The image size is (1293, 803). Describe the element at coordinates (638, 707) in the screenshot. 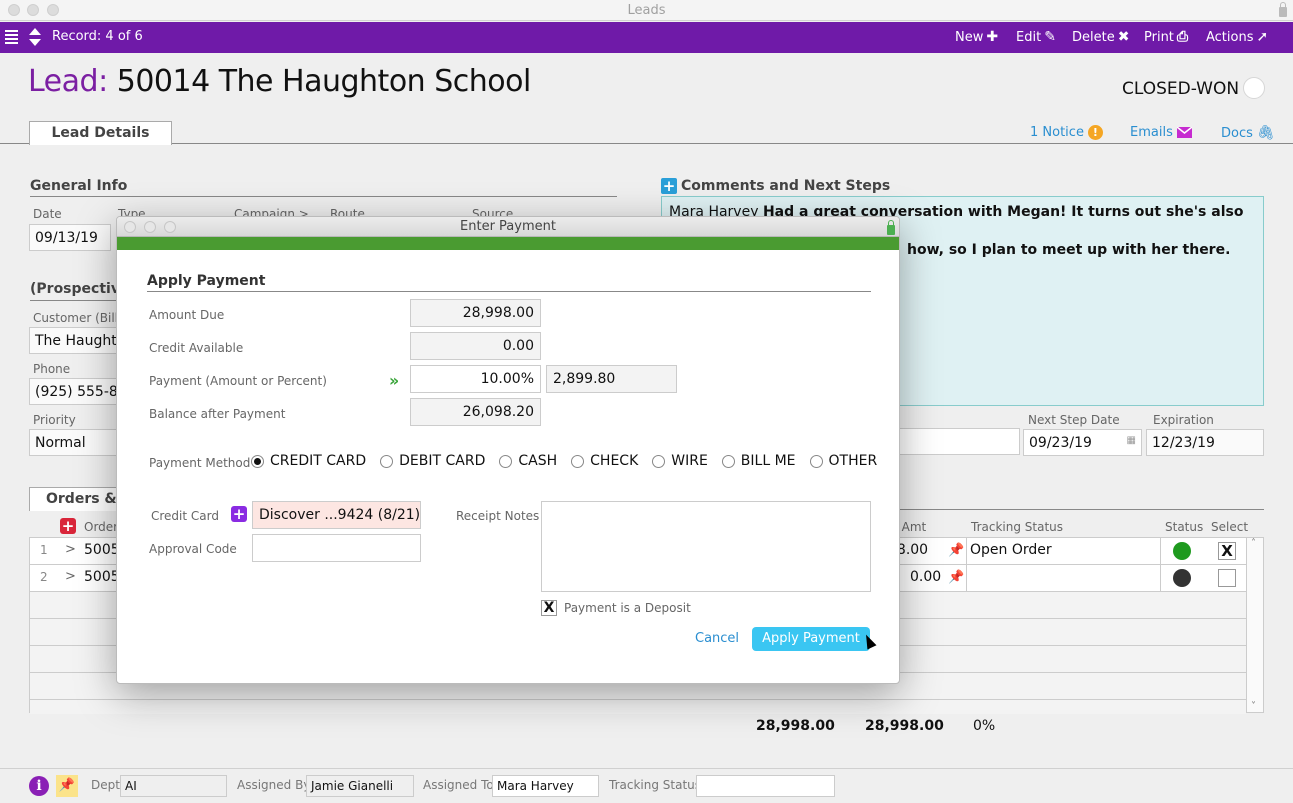

I see `empty-row` at that location.